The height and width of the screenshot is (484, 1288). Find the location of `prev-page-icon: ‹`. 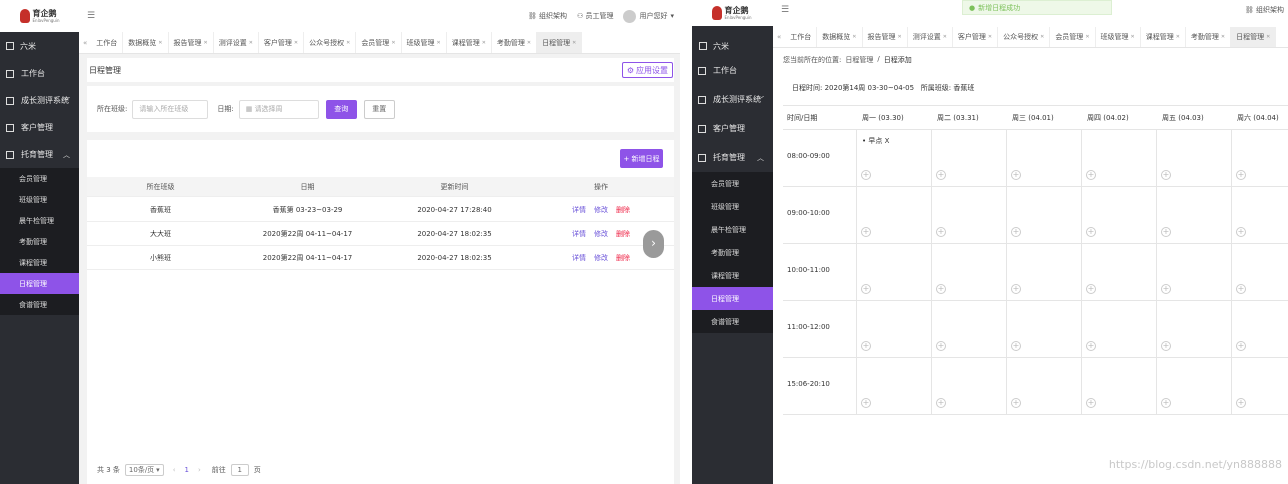

prev-page-icon: ‹ is located at coordinates (174, 470).